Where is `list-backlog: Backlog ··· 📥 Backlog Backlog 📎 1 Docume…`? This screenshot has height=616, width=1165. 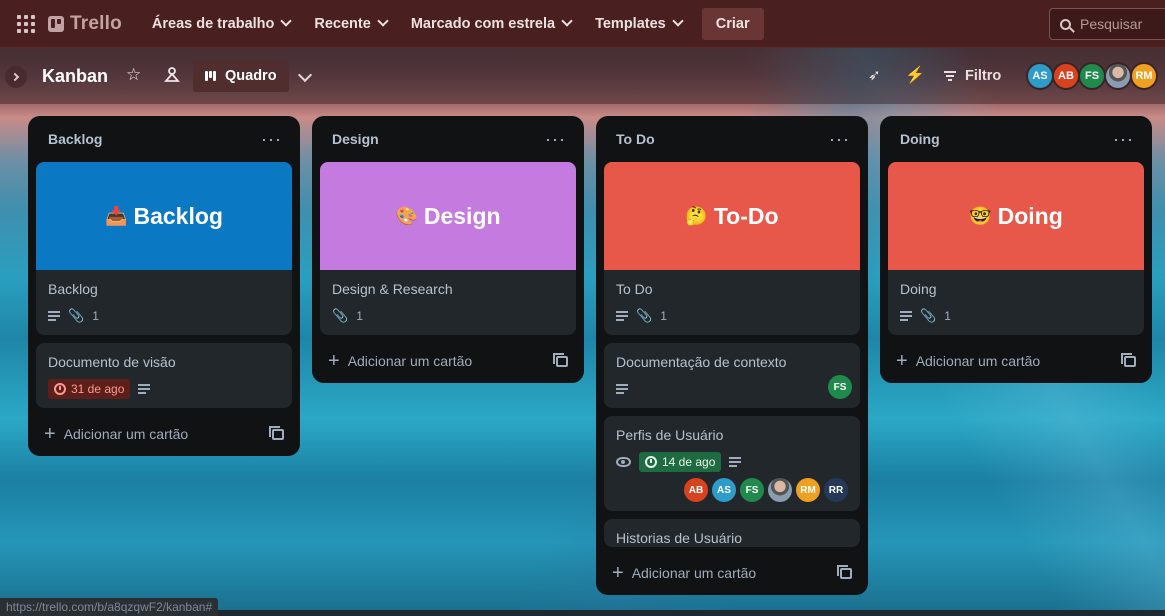
list-backlog: Backlog ··· 📥 Backlog Backlog 📎 1 Docume… is located at coordinates (164, 286).